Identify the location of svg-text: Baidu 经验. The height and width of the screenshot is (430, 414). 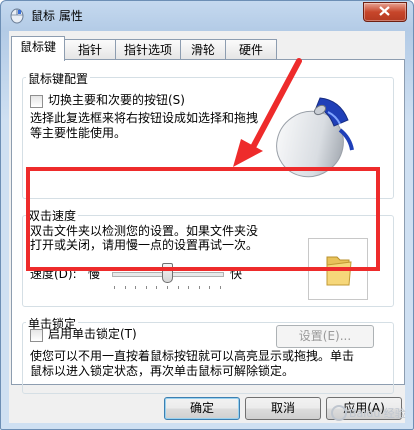
(377, 413).